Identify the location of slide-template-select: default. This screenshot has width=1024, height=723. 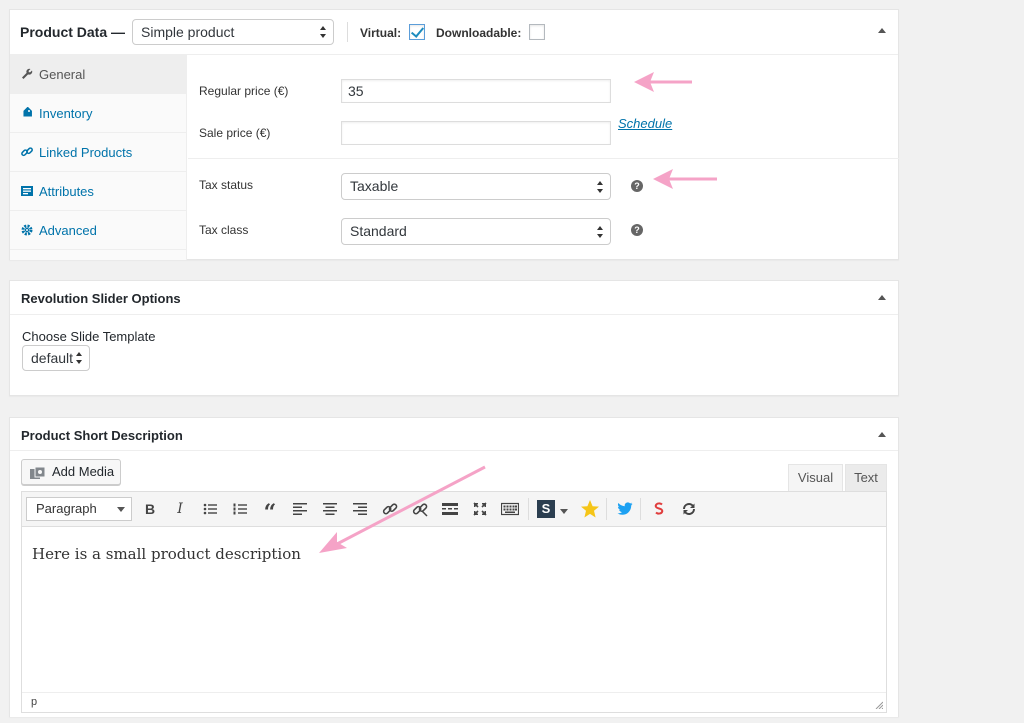
(56, 358).